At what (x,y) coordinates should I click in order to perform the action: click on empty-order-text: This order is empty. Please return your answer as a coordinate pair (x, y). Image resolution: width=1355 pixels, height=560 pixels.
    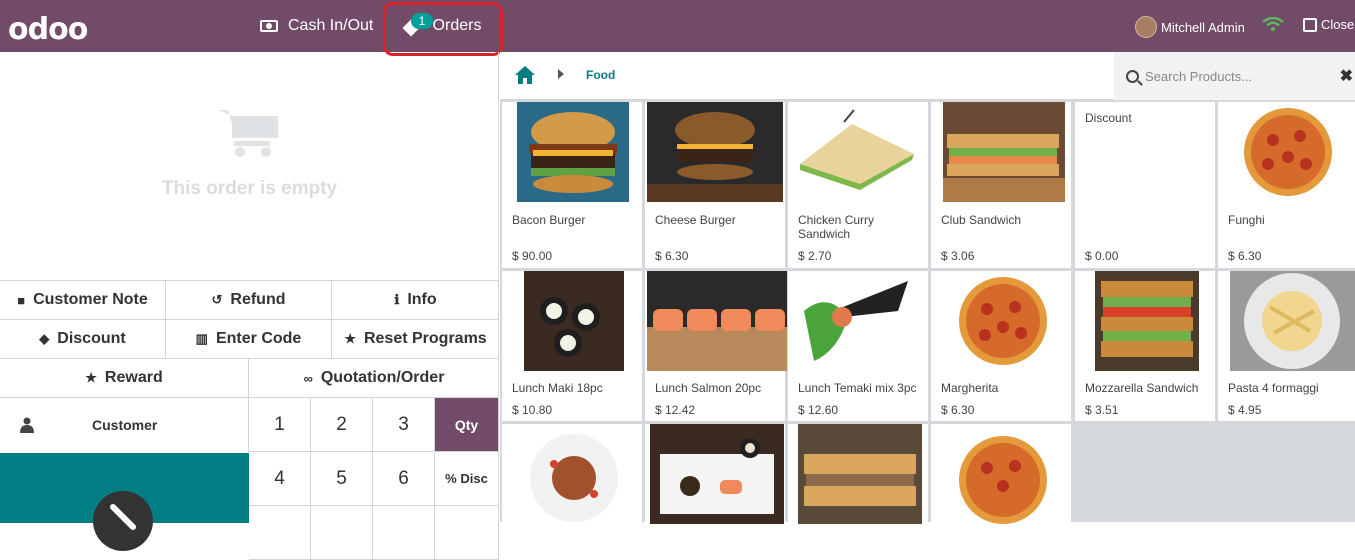
    Looking at the image, I should click on (249, 188).